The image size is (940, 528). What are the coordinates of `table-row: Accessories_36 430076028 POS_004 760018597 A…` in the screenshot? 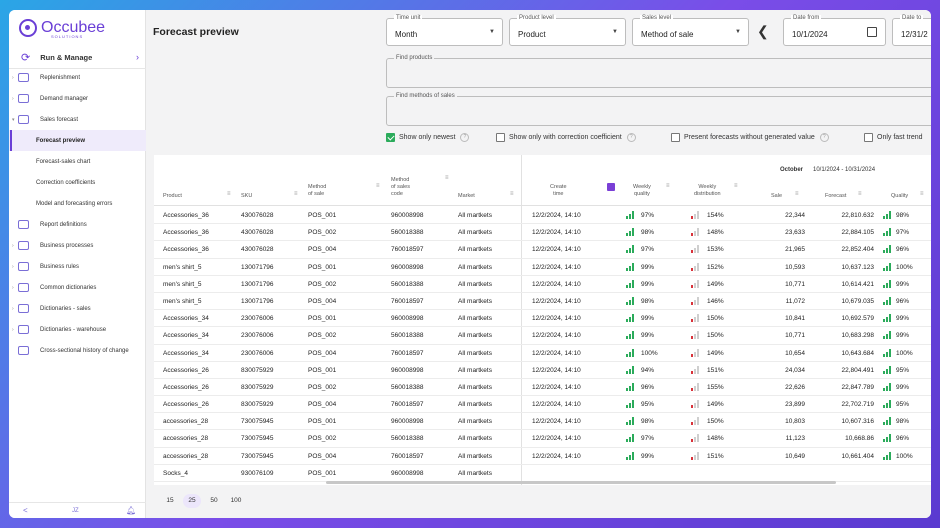 It's located at (542, 250).